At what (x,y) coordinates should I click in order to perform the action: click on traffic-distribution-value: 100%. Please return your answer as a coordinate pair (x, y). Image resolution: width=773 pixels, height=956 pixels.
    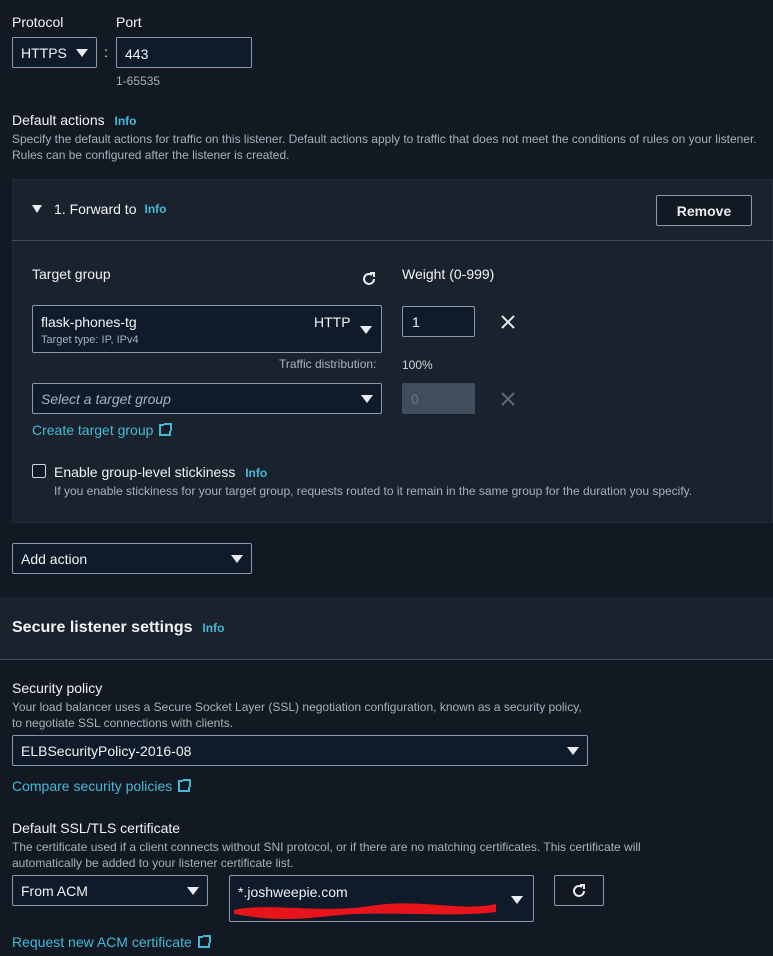
    Looking at the image, I should click on (417, 365).